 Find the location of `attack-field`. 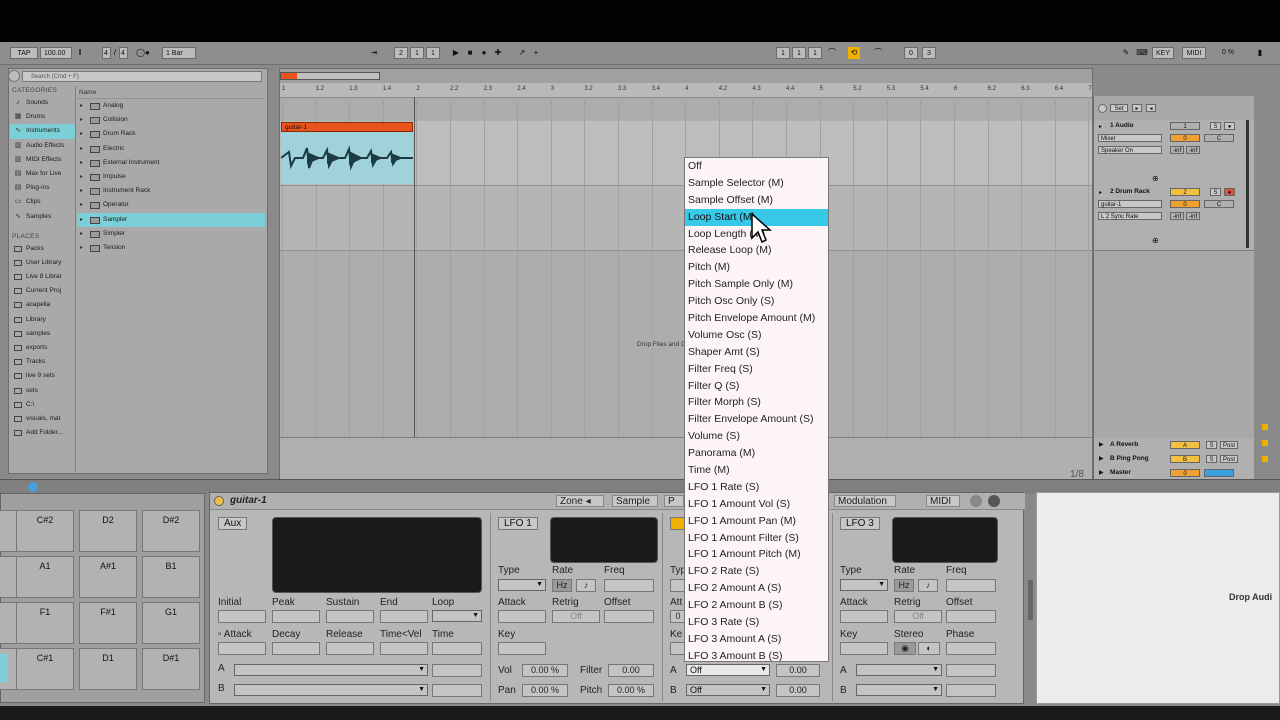

attack-field is located at coordinates (242, 648).